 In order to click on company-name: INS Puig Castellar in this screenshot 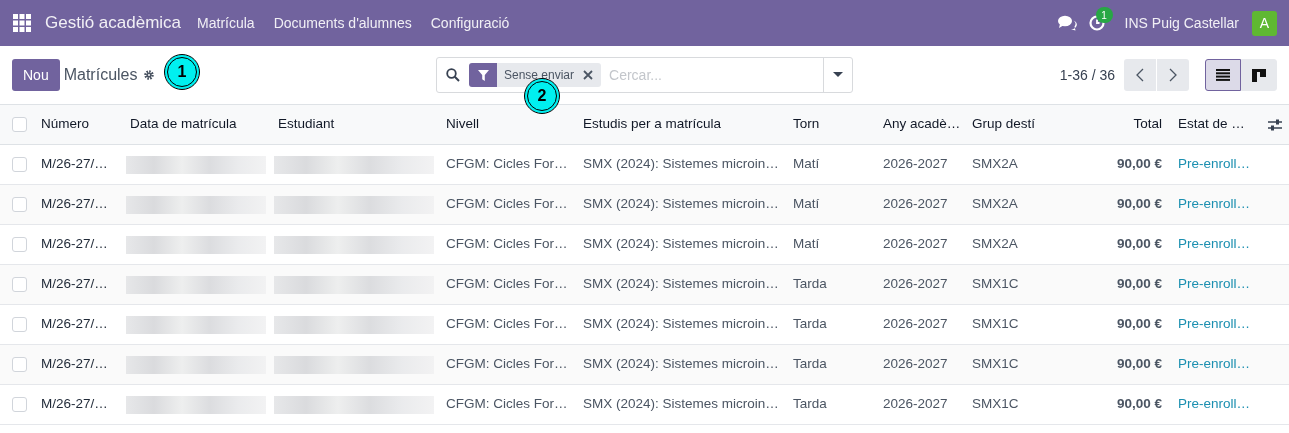, I will do `click(1181, 23)`.